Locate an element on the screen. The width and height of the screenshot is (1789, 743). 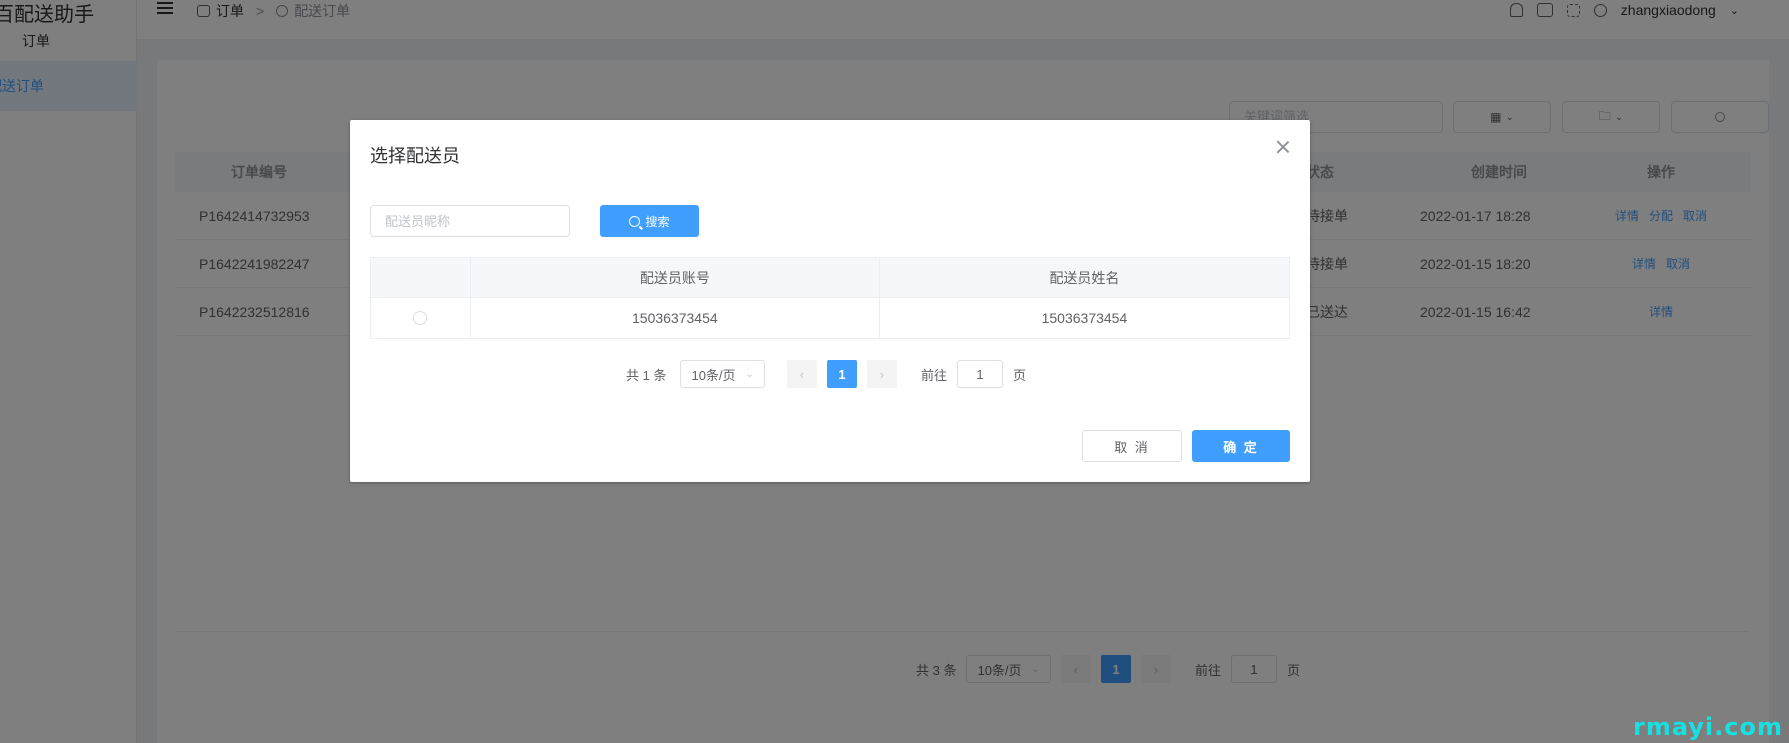
courier-table: 配送员账号 配送员姓名 15036373454 15036373454 is located at coordinates (830, 298).